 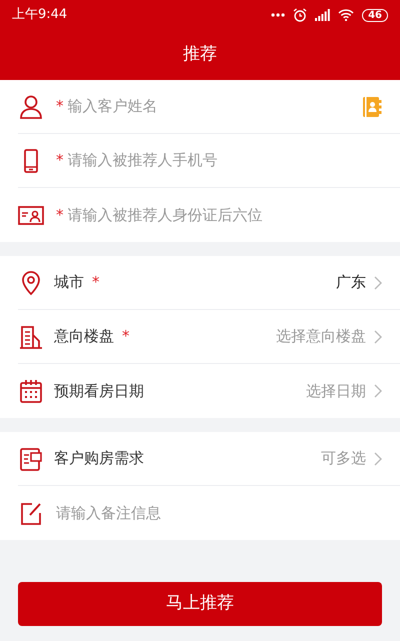 What do you see at coordinates (31, 337) in the screenshot?
I see `building-icon` at bounding box center [31, 337].